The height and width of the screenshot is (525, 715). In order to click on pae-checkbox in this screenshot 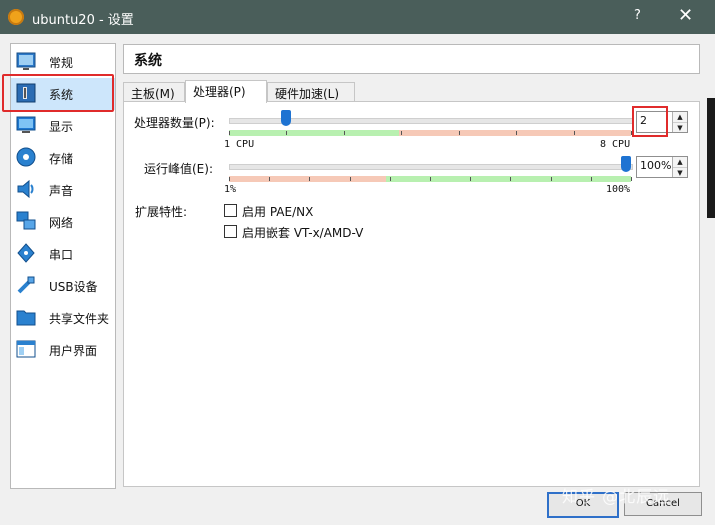, I will do `click(230, 210)`.